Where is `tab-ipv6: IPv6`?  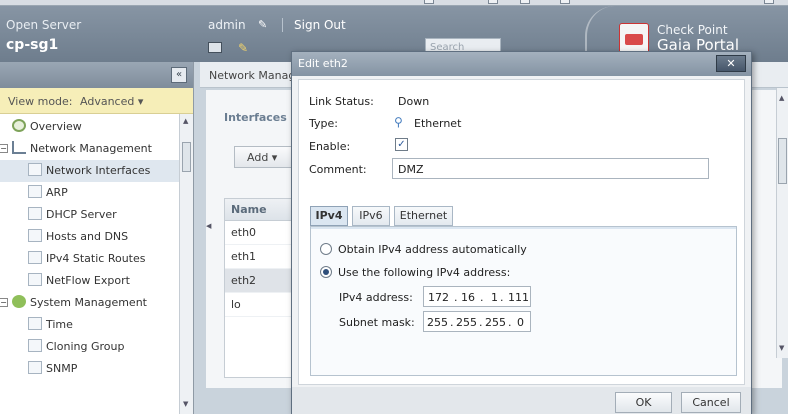 tab-ipv6: IPv6 is located at coordinates (371, 216).